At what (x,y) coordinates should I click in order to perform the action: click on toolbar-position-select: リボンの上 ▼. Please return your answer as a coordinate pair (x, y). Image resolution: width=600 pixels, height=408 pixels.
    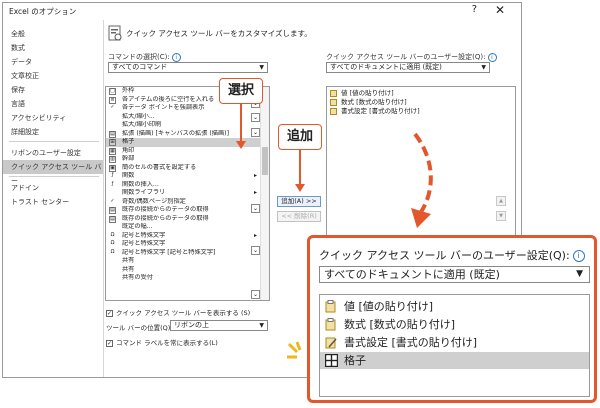
    Looking at the image, I should click on (219, 325).